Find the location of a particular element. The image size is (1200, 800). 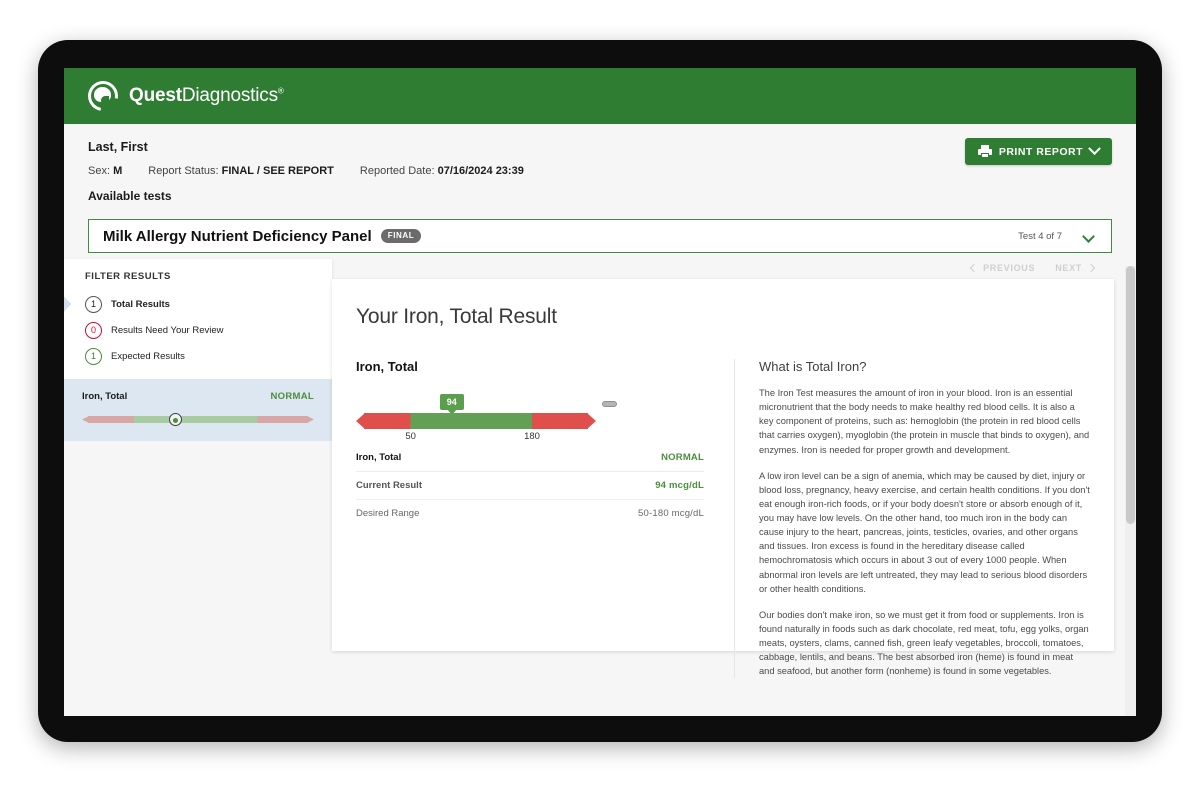

print-report-label: PRINT REPORT is located at coordinates (1040, 151).